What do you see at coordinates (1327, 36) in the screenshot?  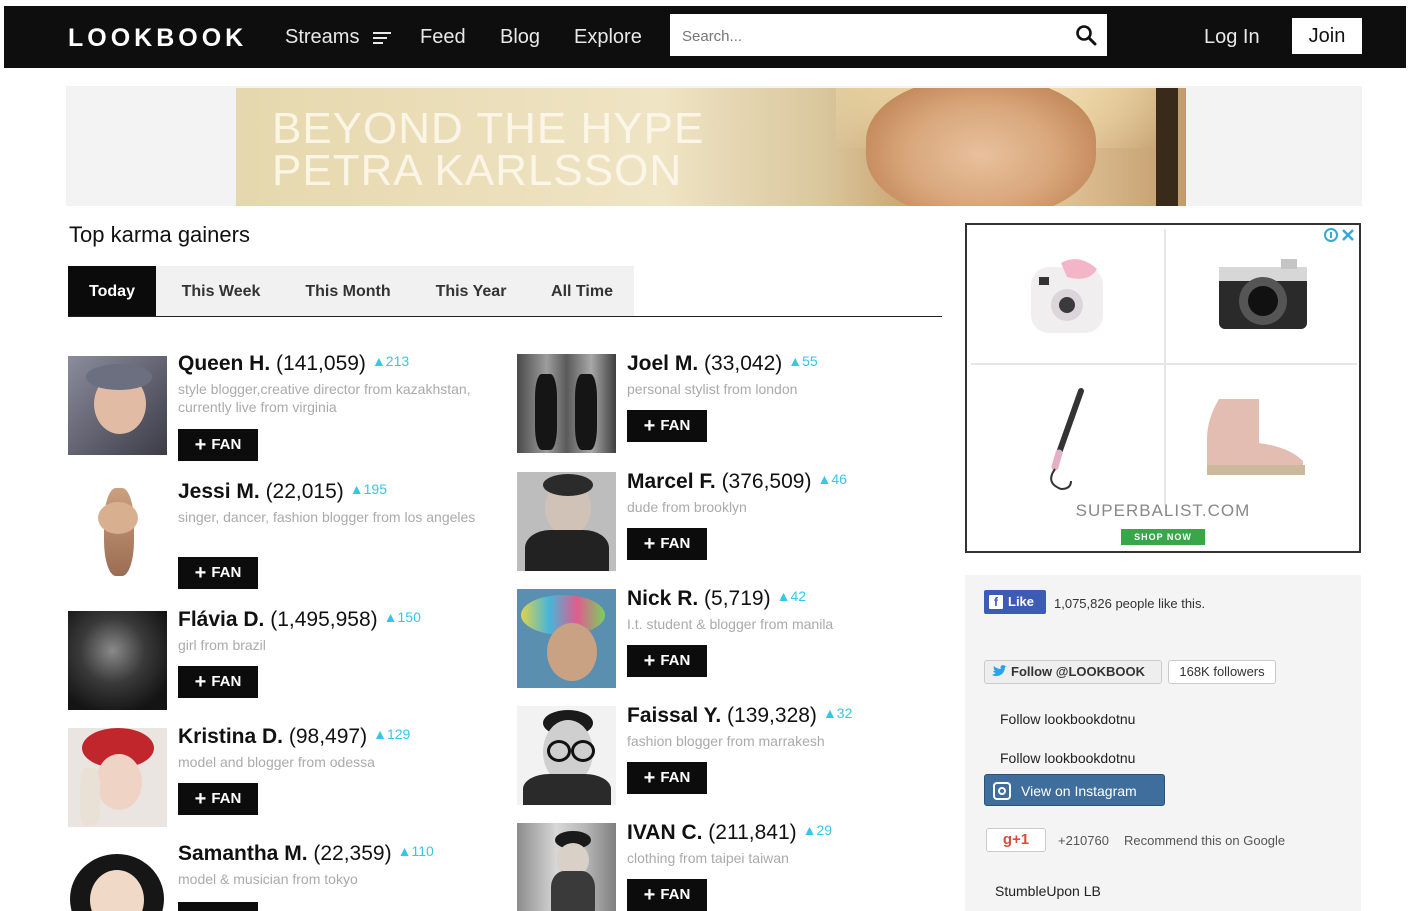 I see `join-button: Join` at bounding box center [1327, 36].